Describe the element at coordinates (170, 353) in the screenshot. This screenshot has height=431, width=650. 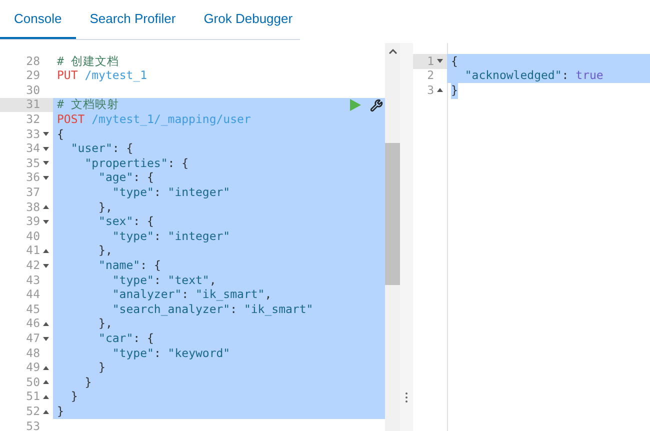
I see `code-line: "type": "keyword"` at that location.